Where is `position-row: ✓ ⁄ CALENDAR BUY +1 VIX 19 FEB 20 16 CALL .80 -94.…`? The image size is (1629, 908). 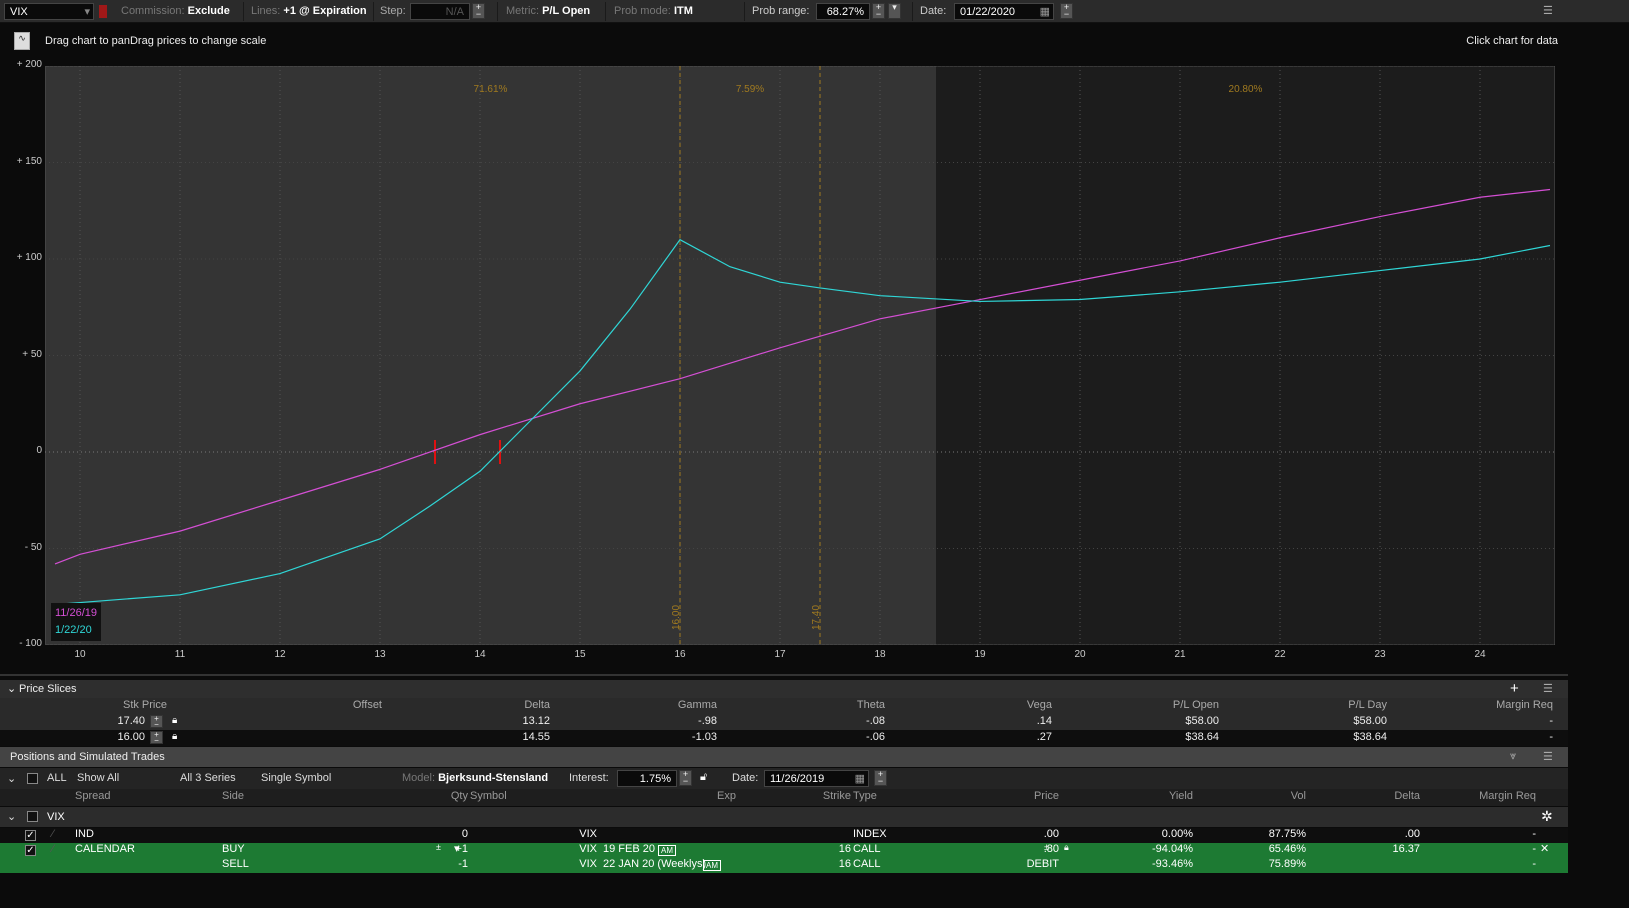
position-row: ✓ ⁄ CALENDAR BUY +1 VIX 19 FEB 20 16 CALL .80 -94.… is located at coordinates (784, 850).